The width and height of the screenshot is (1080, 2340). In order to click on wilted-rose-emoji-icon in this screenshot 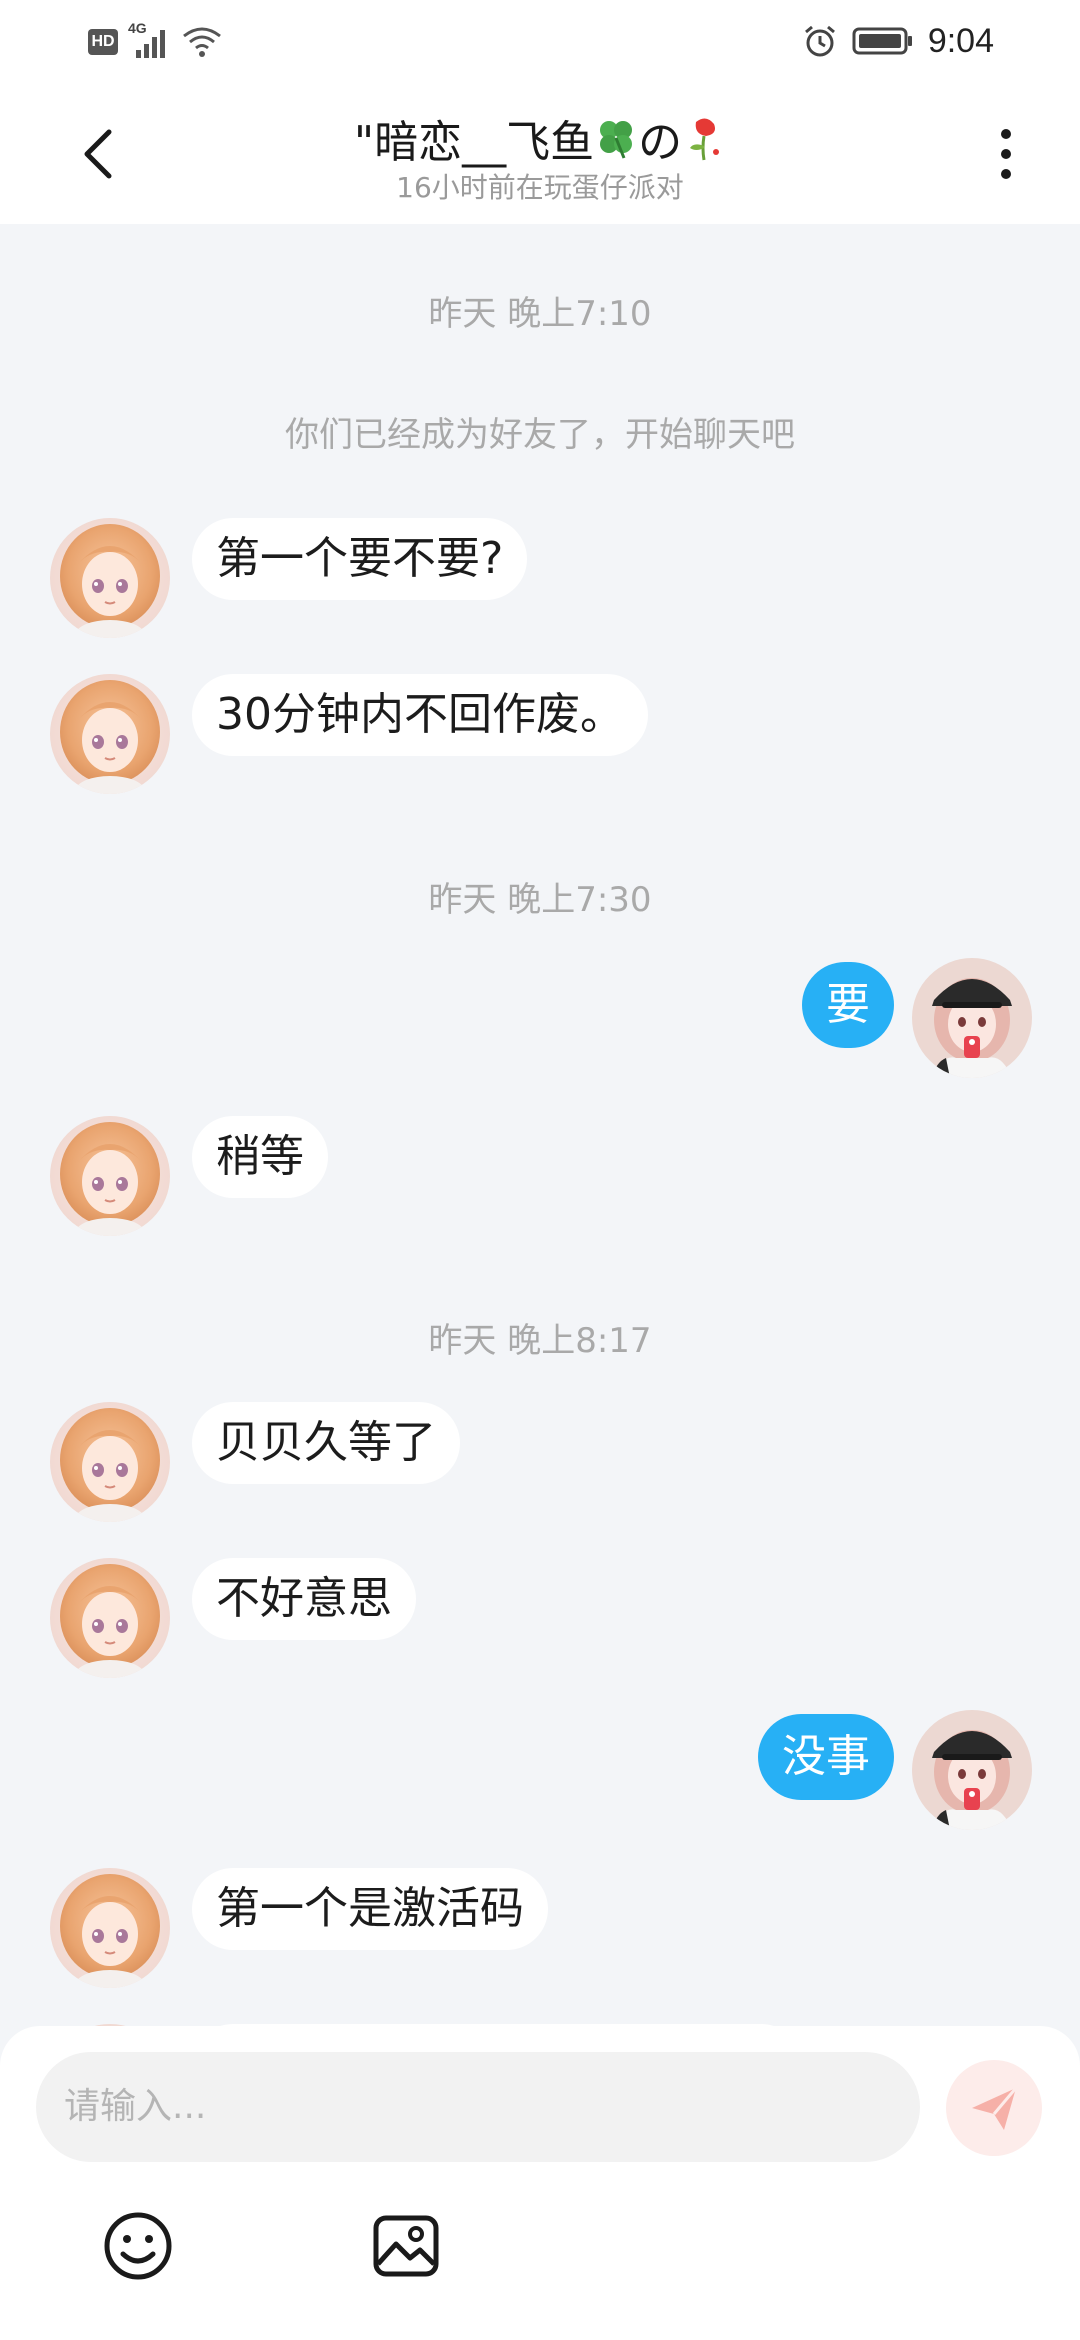, I will do `click(705, 139)`.